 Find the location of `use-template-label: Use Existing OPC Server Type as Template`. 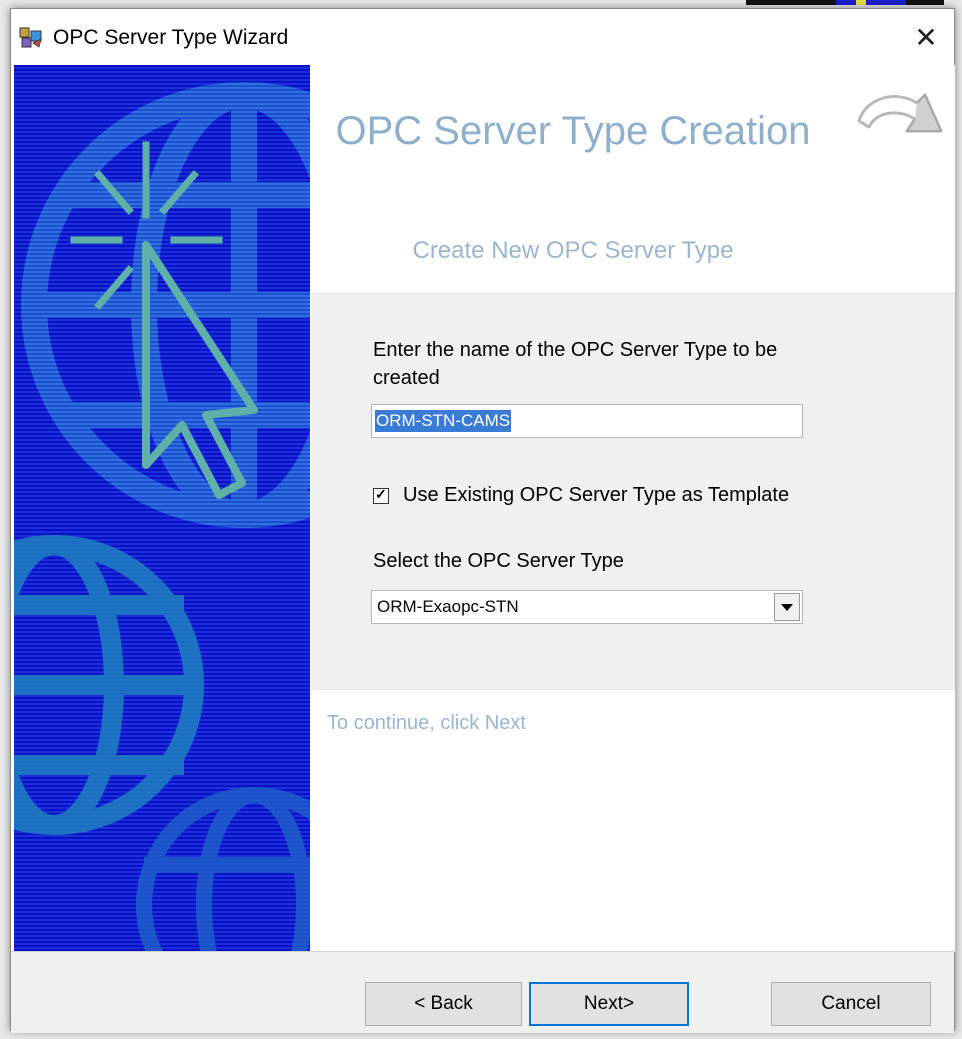

use-template-label: Use Existing OPC Server Type as Template is located at coordinates (596, 495).